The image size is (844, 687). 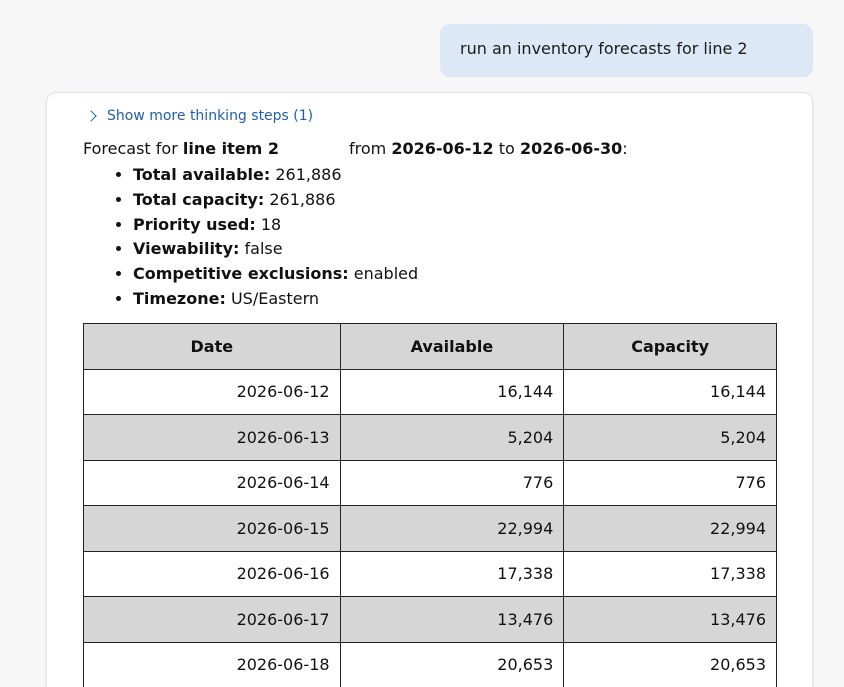 What do you see at coordinates (452, 482) in the screenshot?
I see `cell-available: 776` at bounding box center [452, 482].